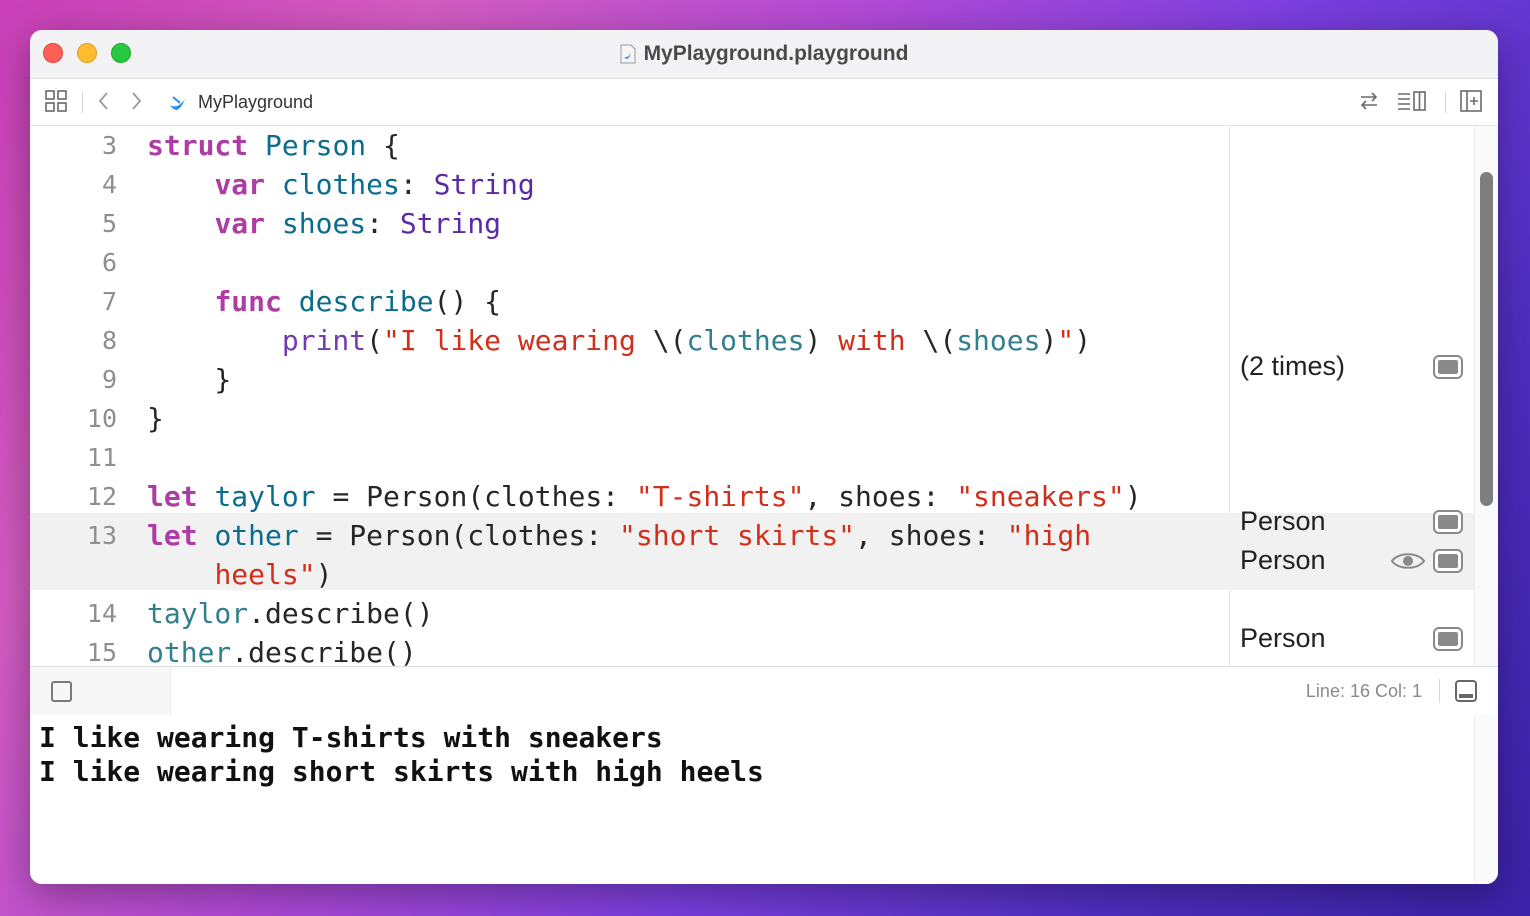  Describe the element at coordinates (109, 145) in the screenshot. I see `line-number: 3` at that location.